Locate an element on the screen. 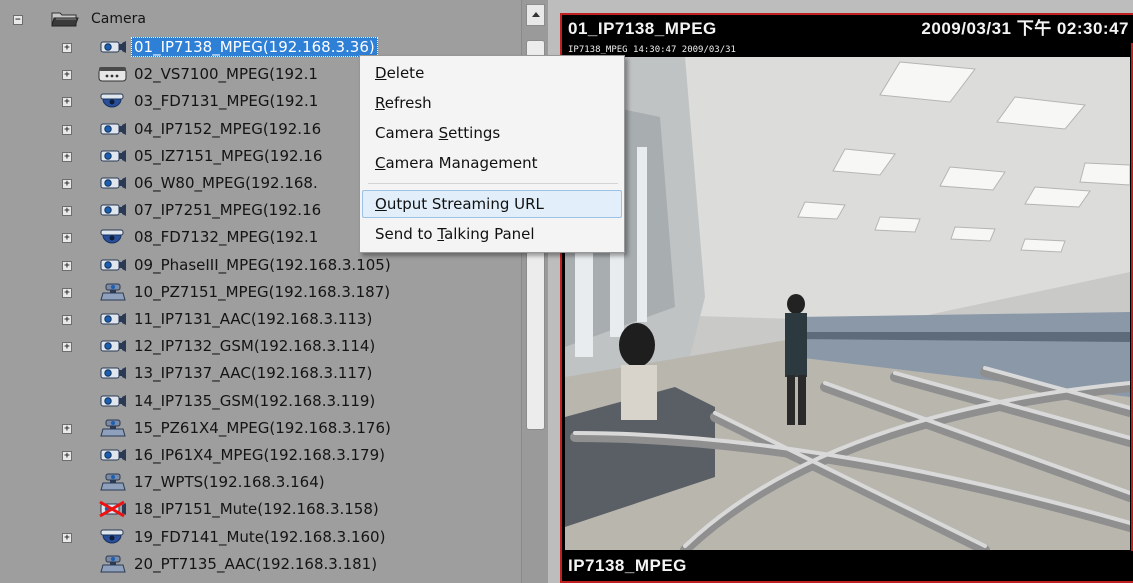  tree-item-label: 07_IP7251_MPEG(192.16 is located at coordinates (228, 210).